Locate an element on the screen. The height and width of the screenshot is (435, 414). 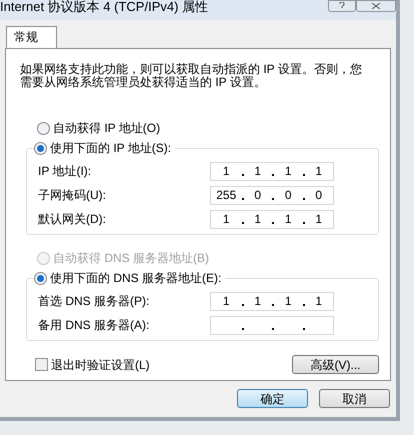
close-button is located at coordinates (376, 6).